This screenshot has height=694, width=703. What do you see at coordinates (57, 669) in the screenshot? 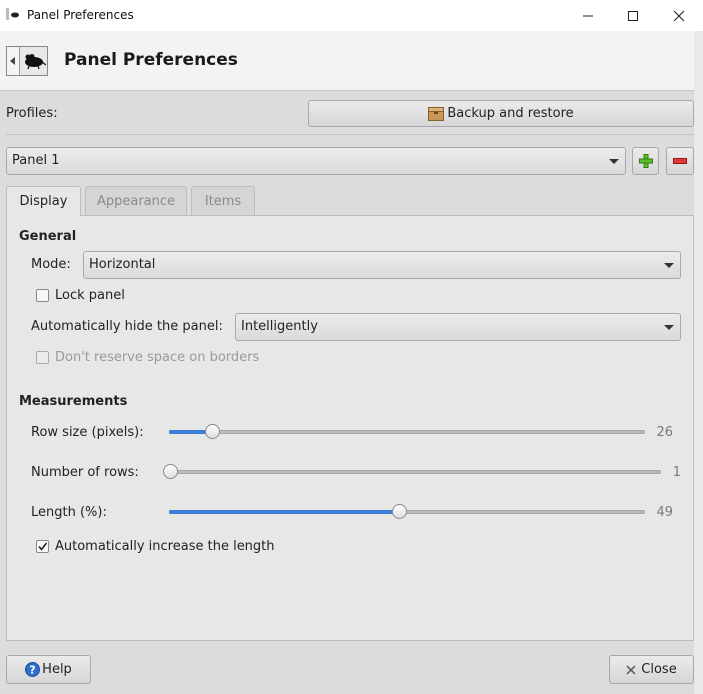
I see `help-label: Help` at bounding box center [57, 669].